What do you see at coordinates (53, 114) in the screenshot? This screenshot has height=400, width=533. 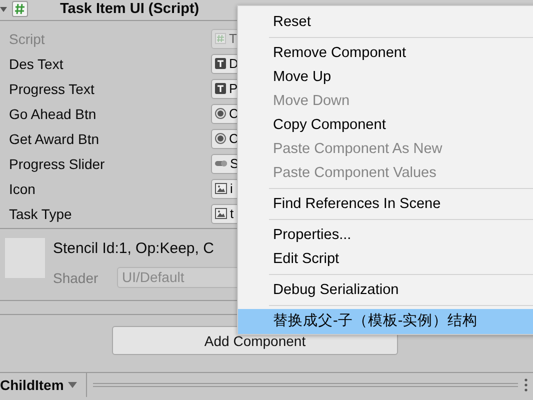 I see `property-label: Go Ahead Btn` at bounding box center [53, 114].